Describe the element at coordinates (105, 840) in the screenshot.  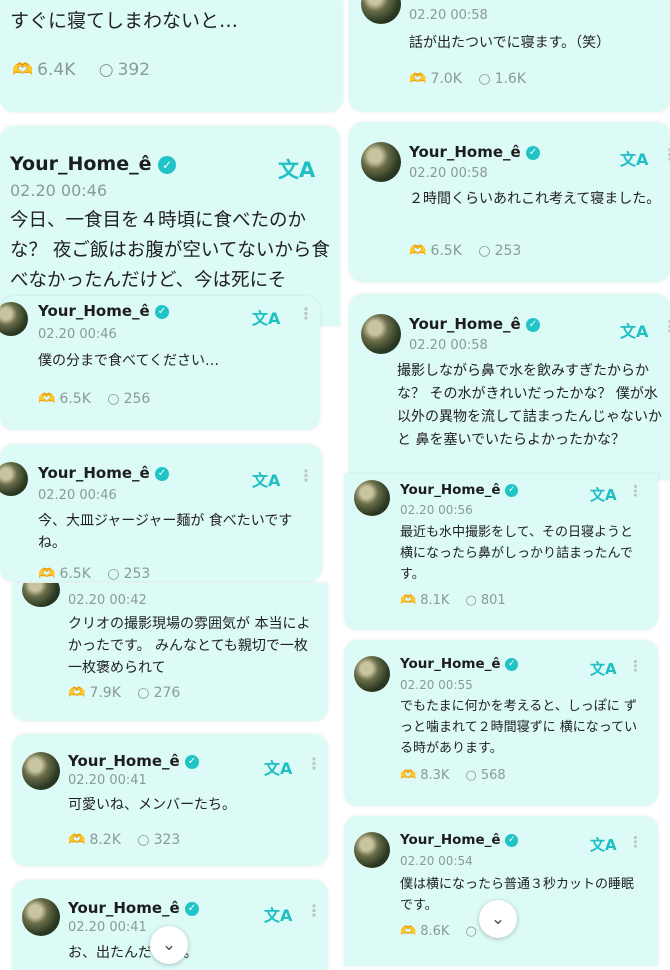
I see `likes-count: 8.2K` at that location.